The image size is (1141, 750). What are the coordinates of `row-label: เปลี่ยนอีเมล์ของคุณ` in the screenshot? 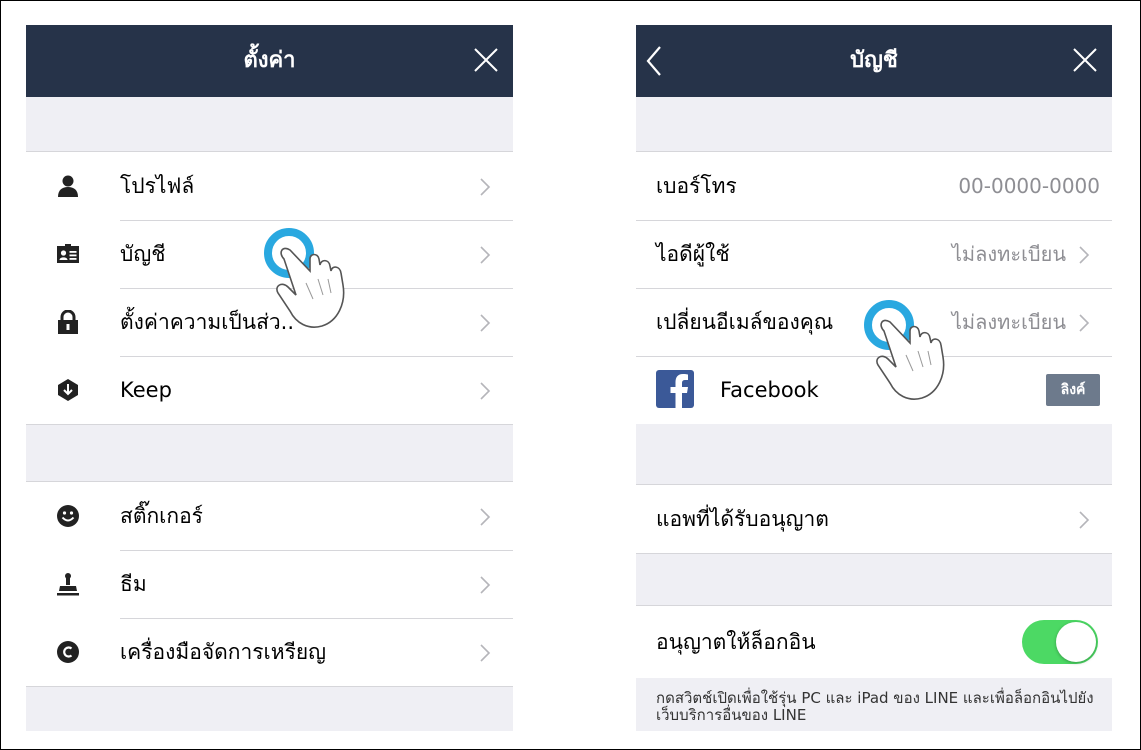 It's located at (745, 322).